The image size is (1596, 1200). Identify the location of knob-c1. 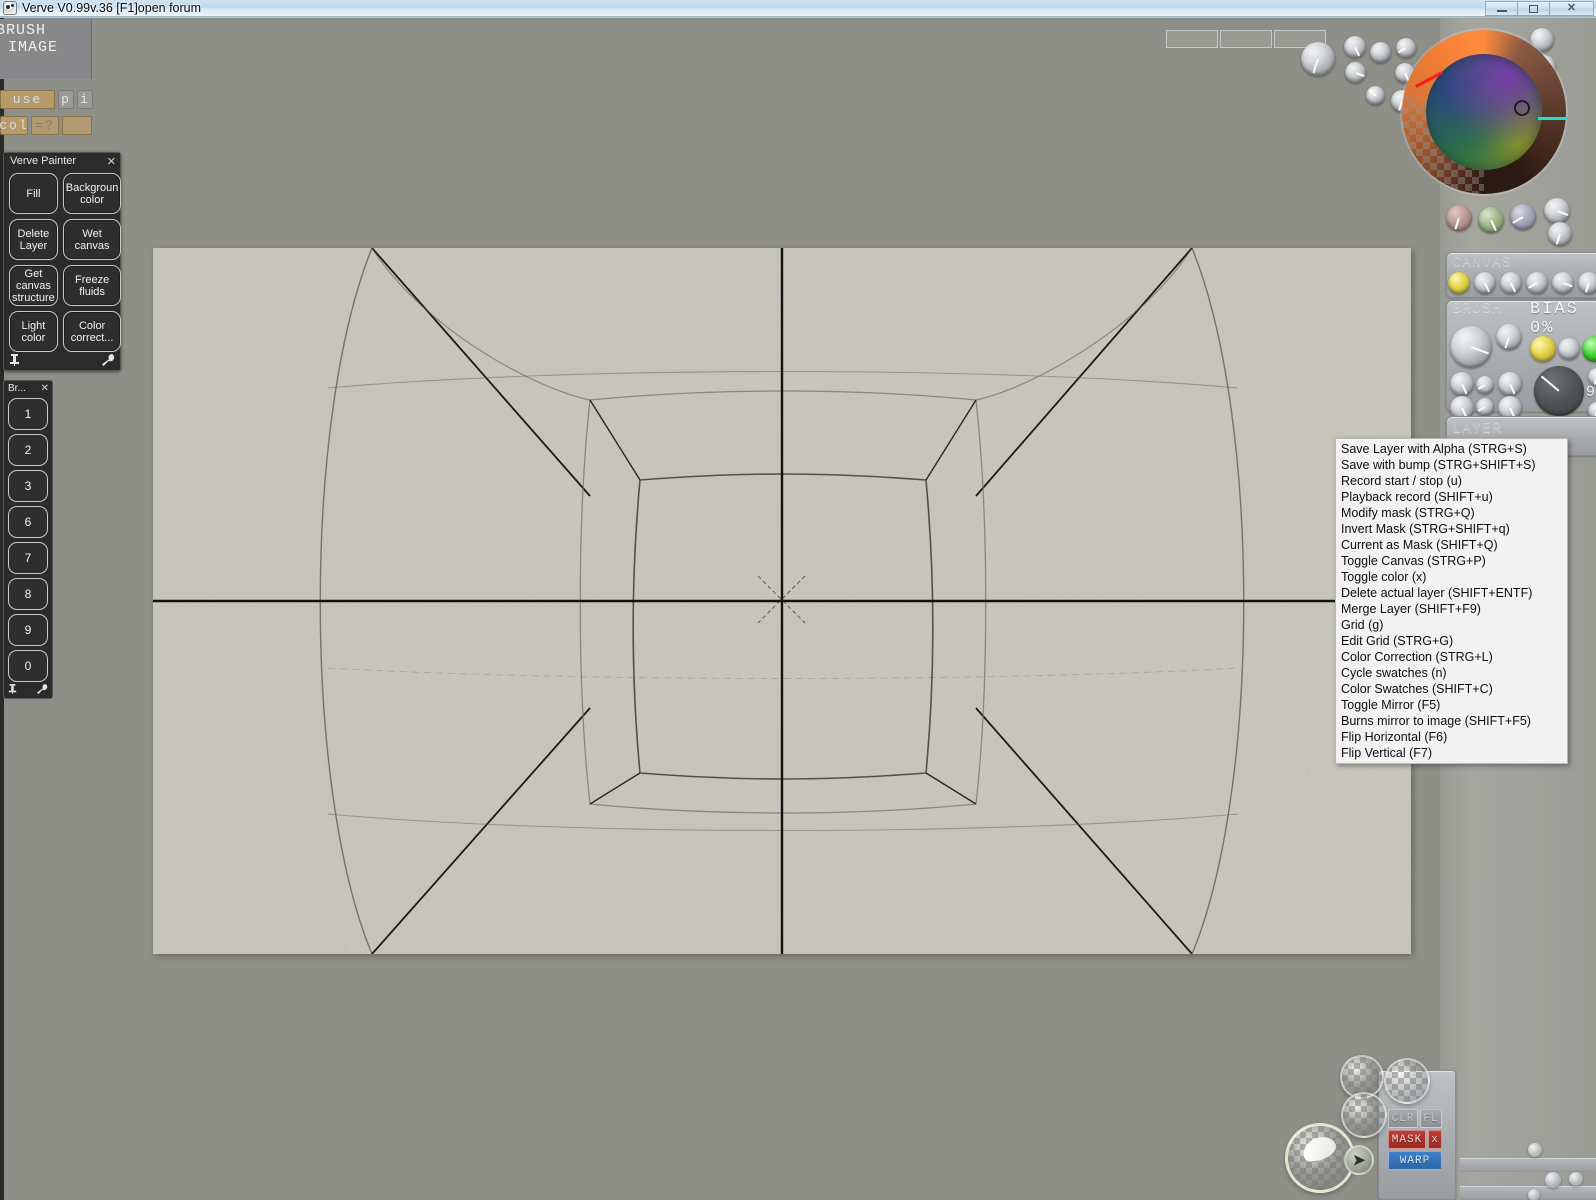
(1375, 95).